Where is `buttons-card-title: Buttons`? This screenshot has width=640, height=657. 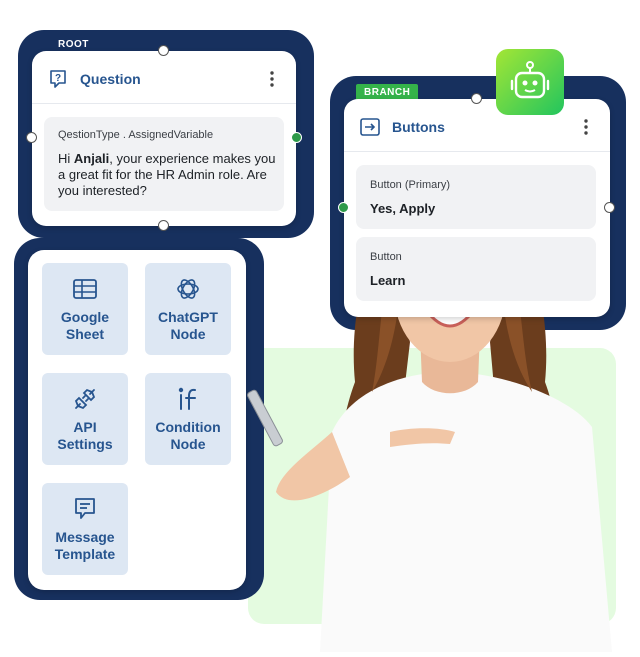
buttons-card-title: Buttons is located at coordinates (418, 127).